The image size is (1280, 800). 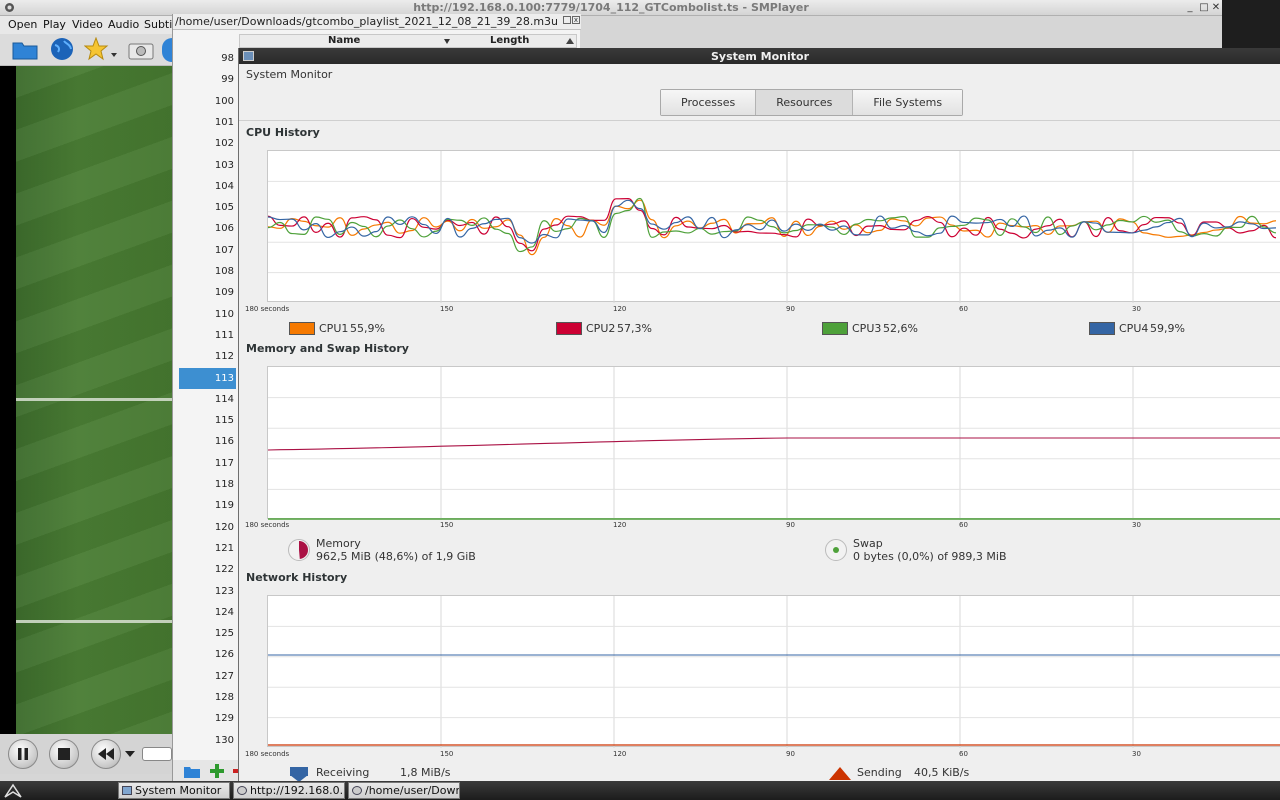 I want to click on playlist-row-number: 119, so click(x=207, y=505).